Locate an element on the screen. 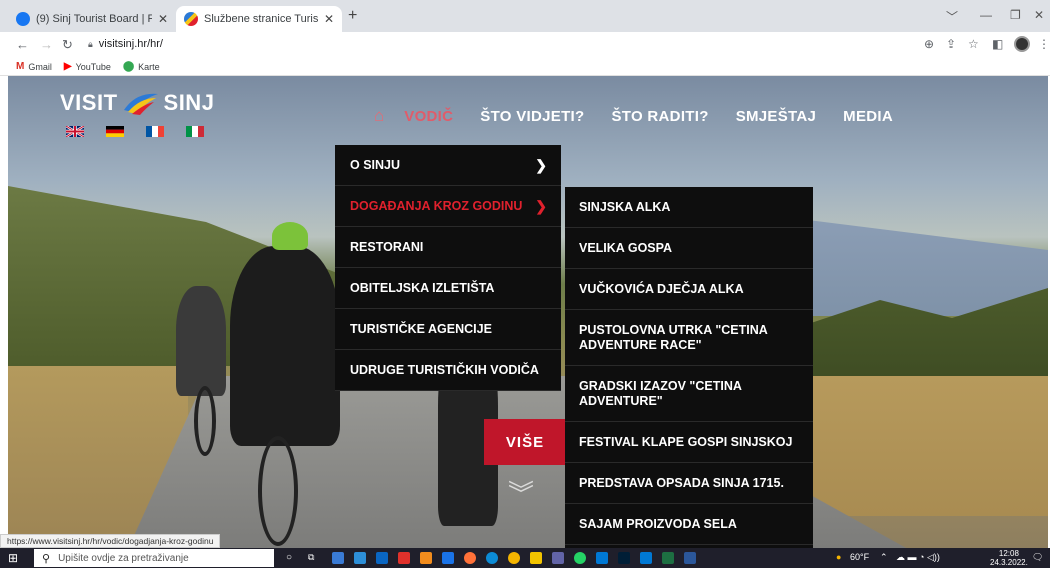 The image size is (1050, 568). forward-icon: → is located at coordinates (46, 44).